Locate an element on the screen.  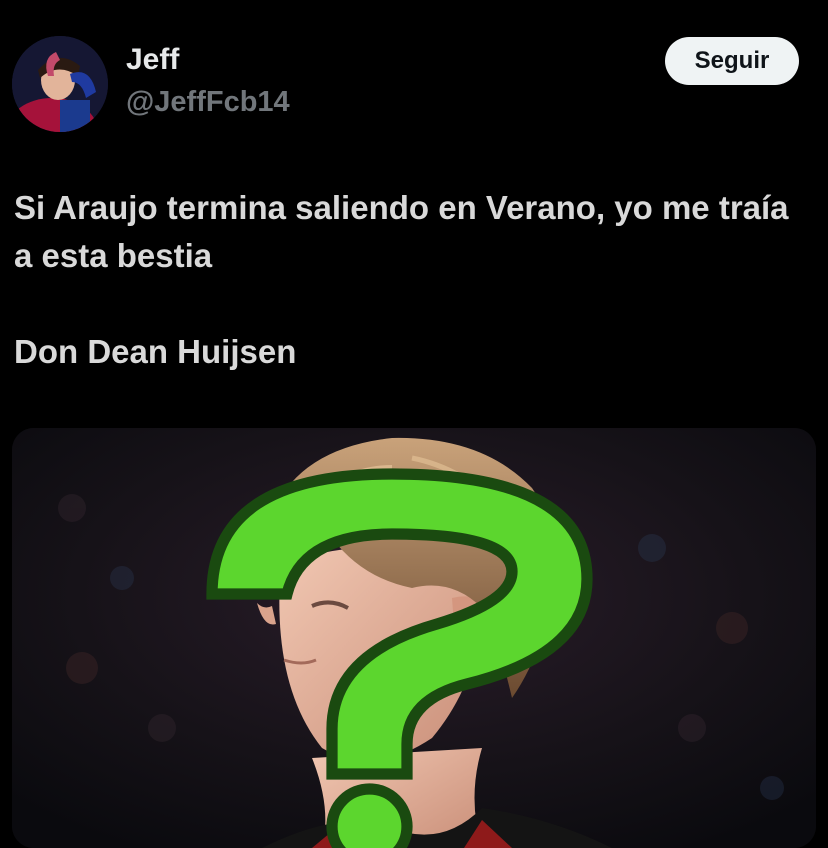
profile-avatar is located at coordinates (60, 84).